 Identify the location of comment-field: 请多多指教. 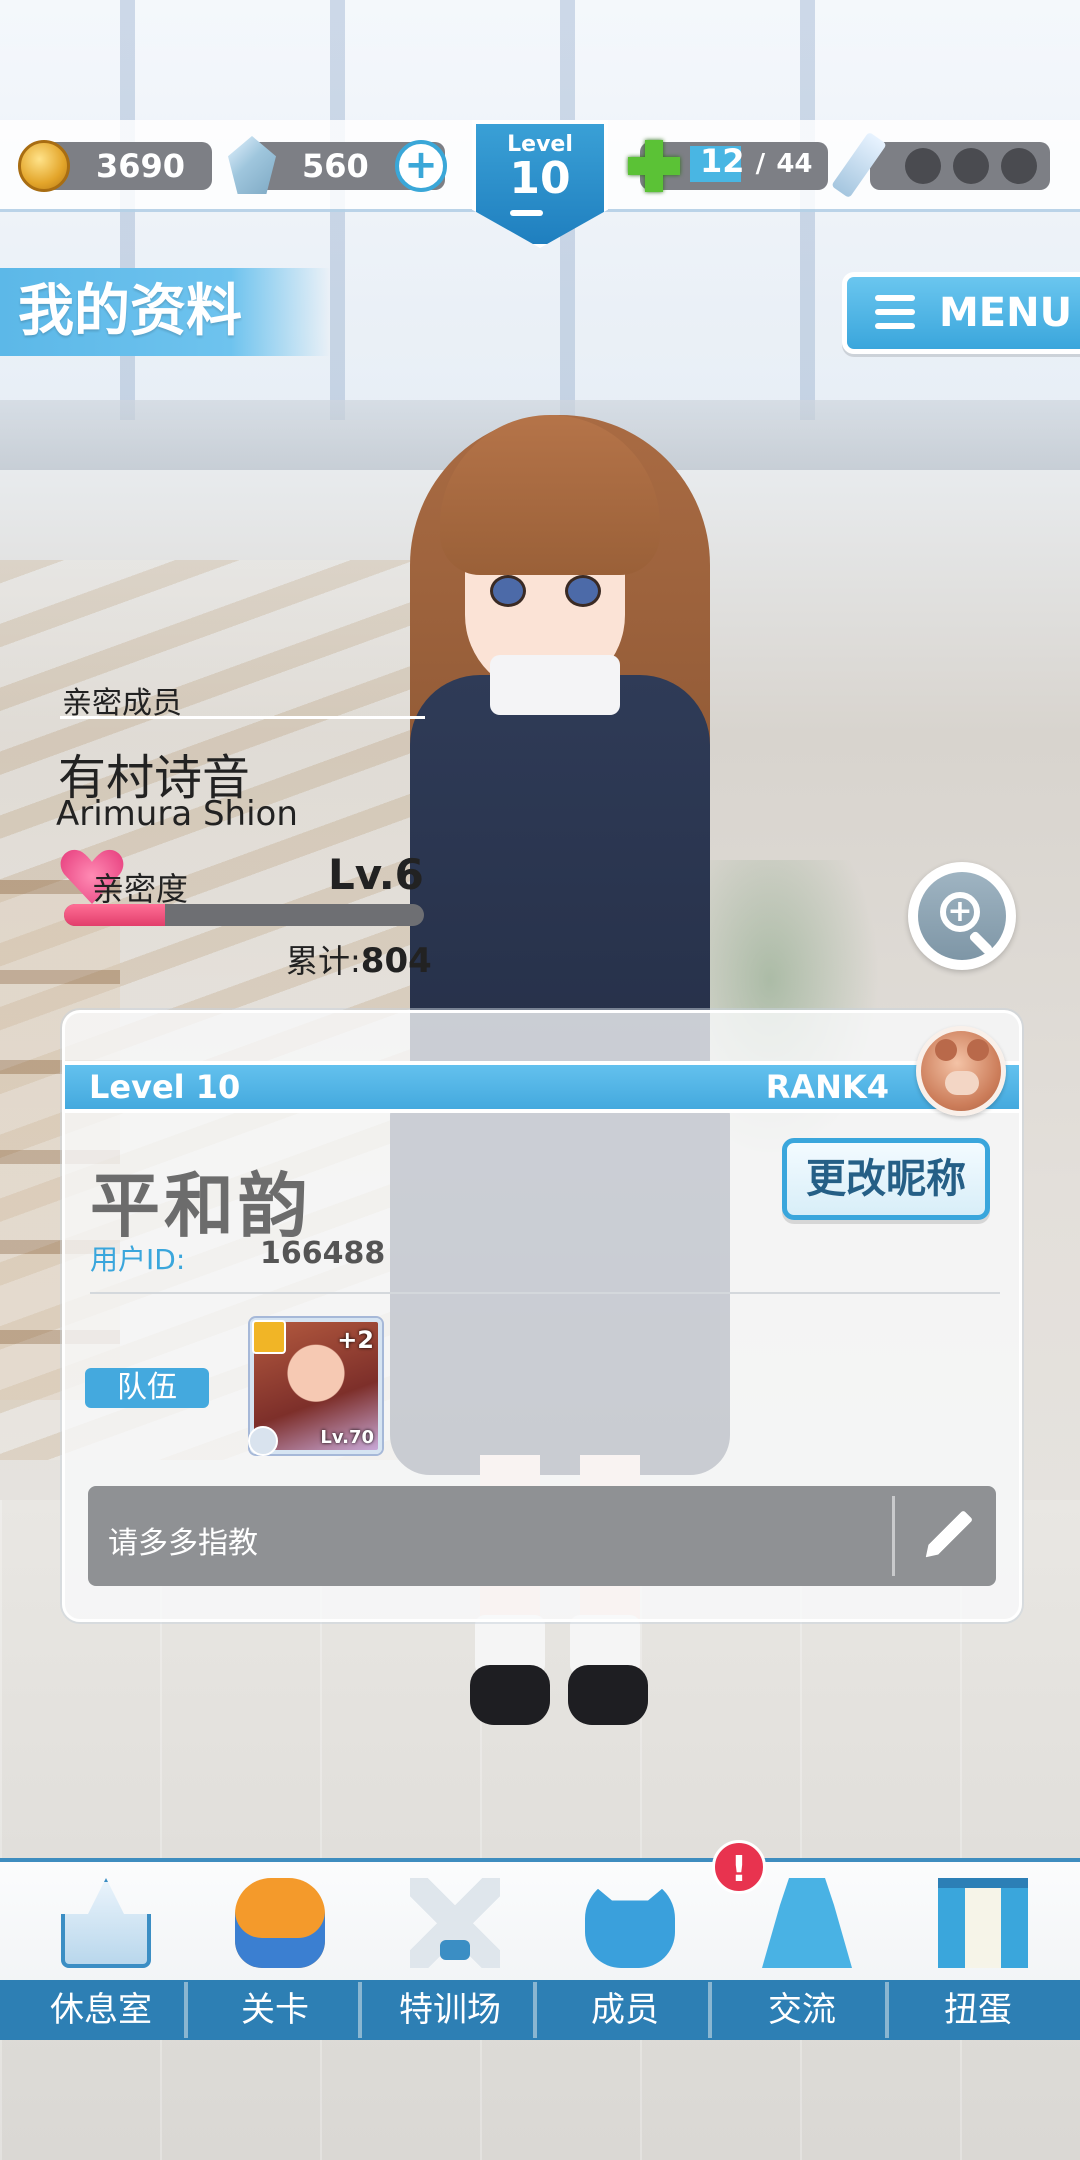
(542, 1536).